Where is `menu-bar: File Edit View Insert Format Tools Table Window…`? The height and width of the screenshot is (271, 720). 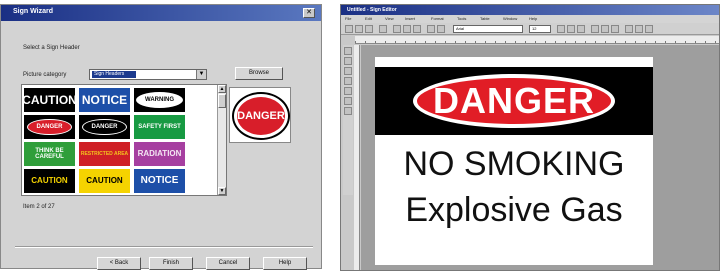
menu-bar: File Edit View Insert Format Tools Table Window… is located at coordinates (530, 19).